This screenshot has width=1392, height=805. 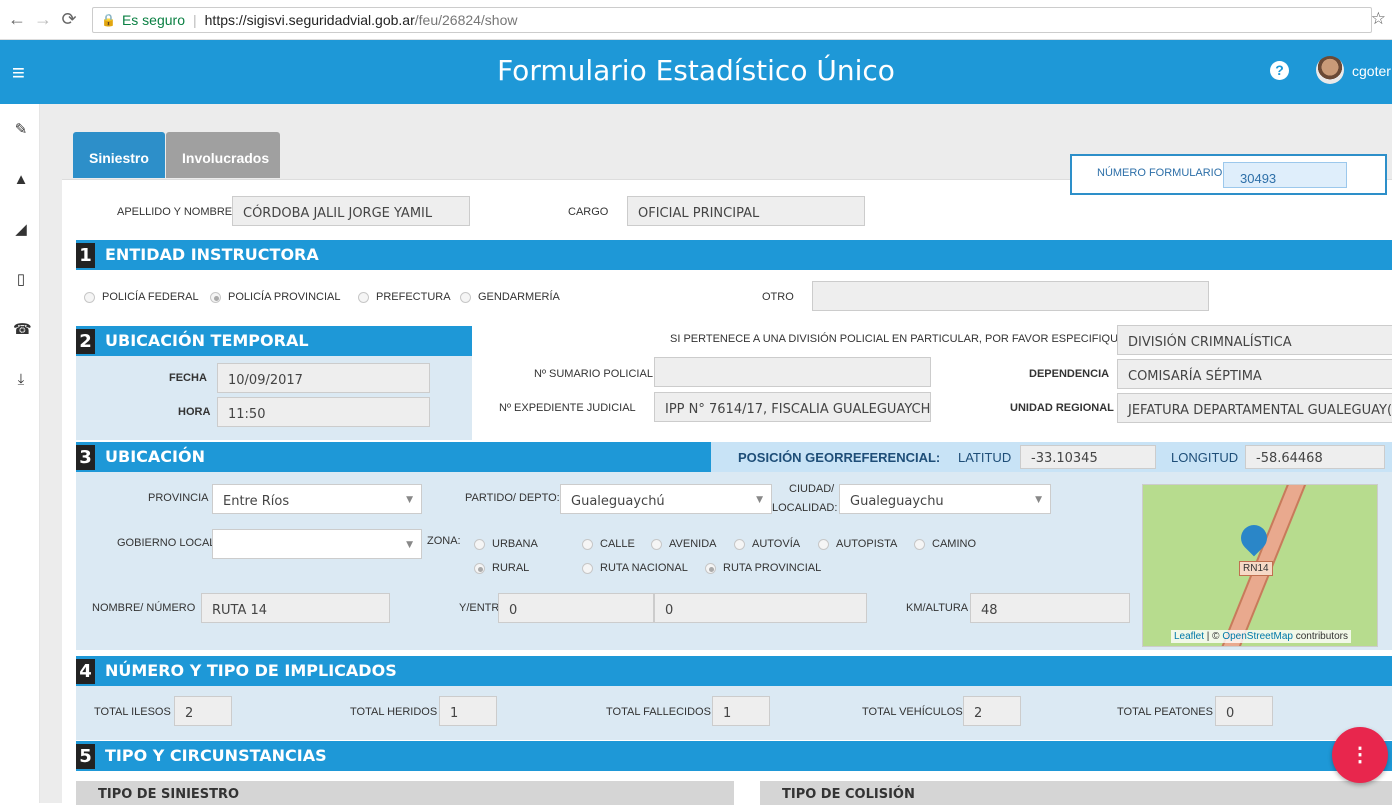 I want to click on vehiculos-field: 2, so click(x=992, y=711).